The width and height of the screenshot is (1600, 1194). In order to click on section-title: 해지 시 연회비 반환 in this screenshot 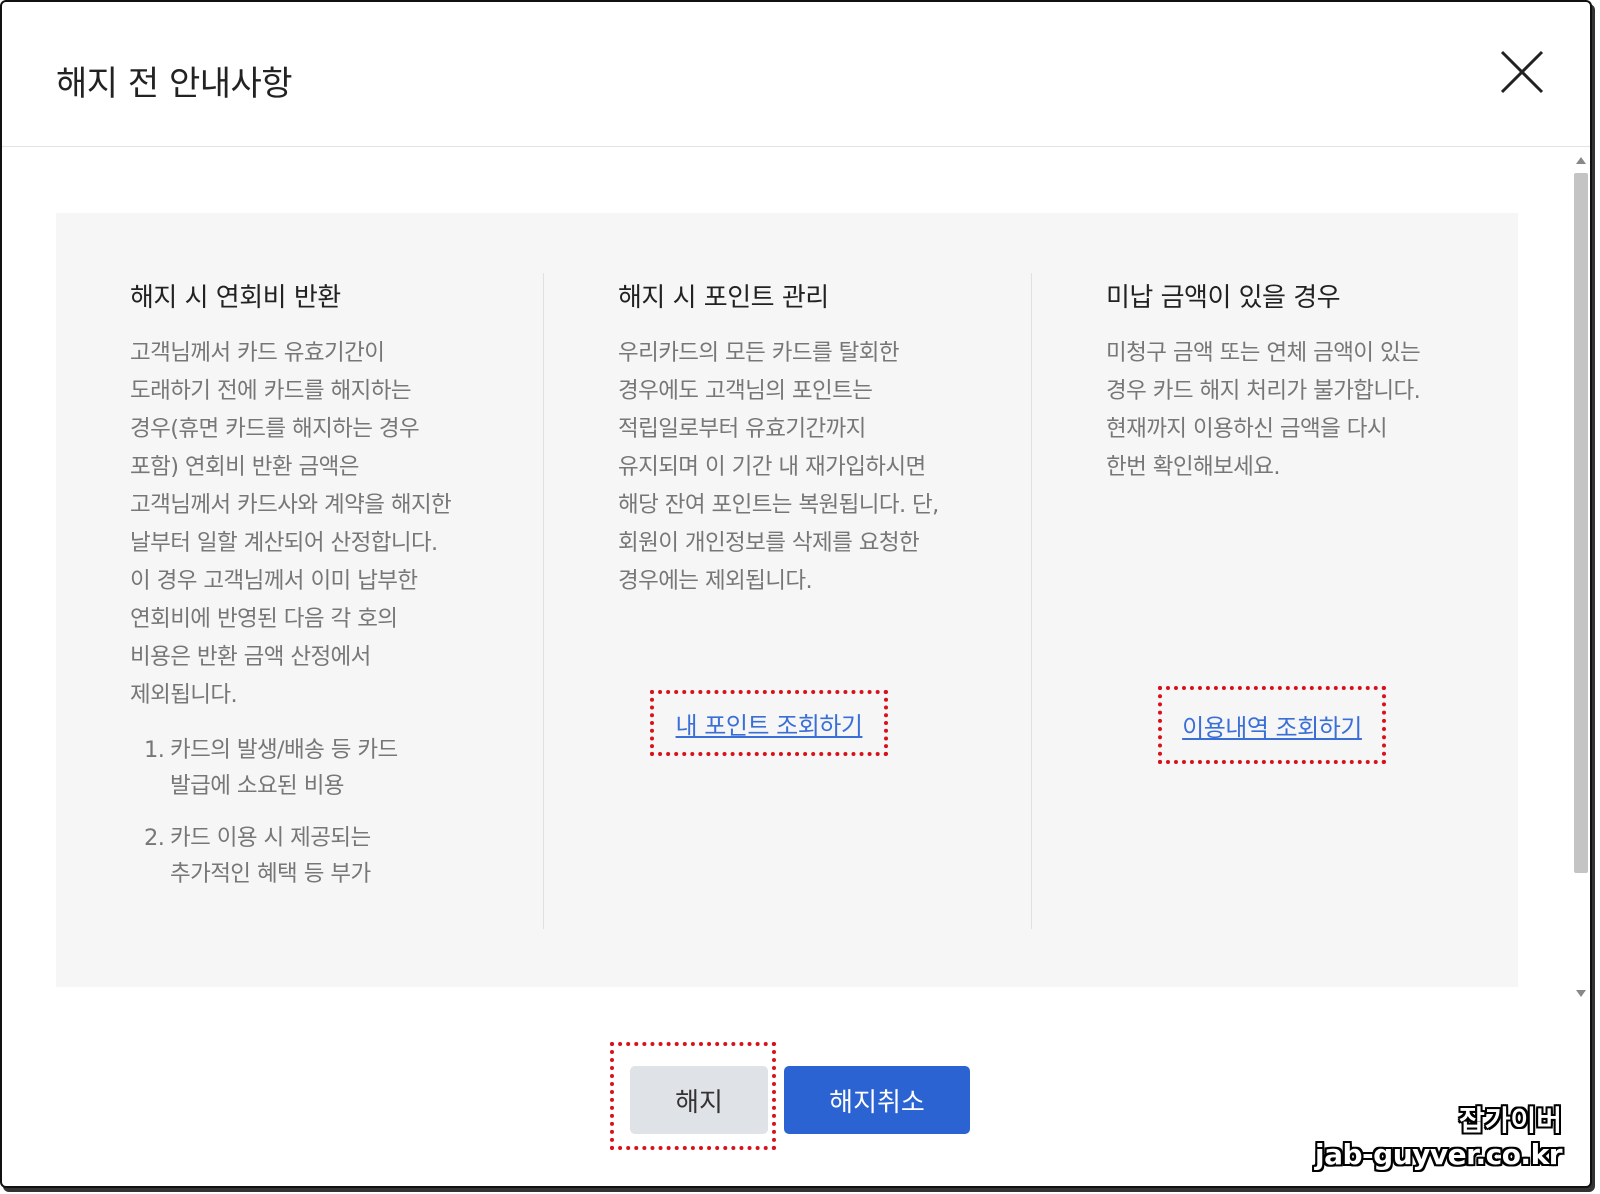, I will do `click(235, 298)`.